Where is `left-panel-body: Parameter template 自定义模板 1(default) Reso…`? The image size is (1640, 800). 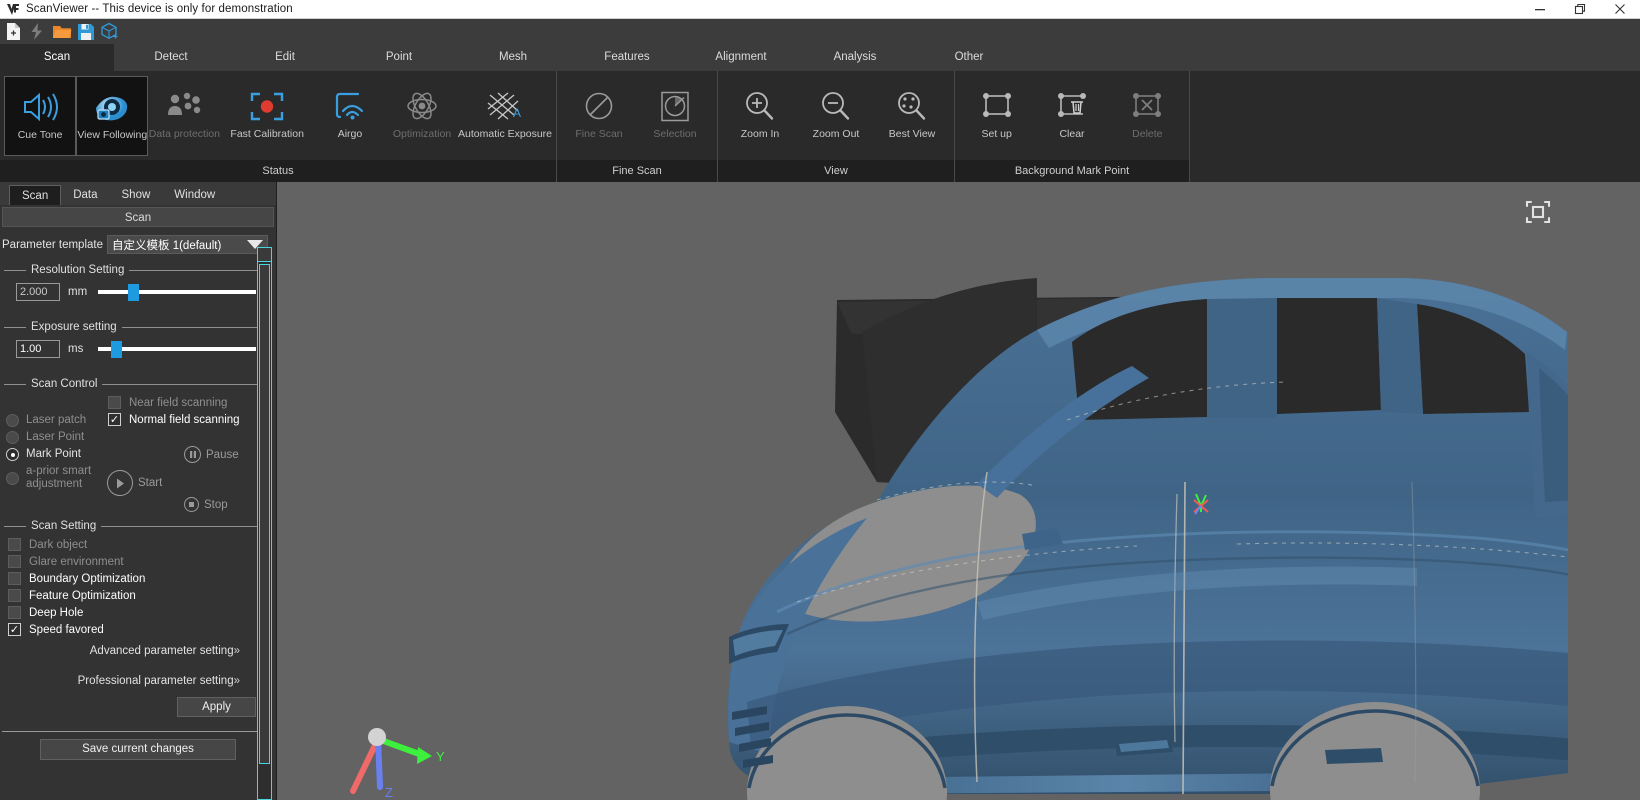 left-panel-body: Parameter template 自定义模板 1(default) Reso… is located at coordinates (138, 493).